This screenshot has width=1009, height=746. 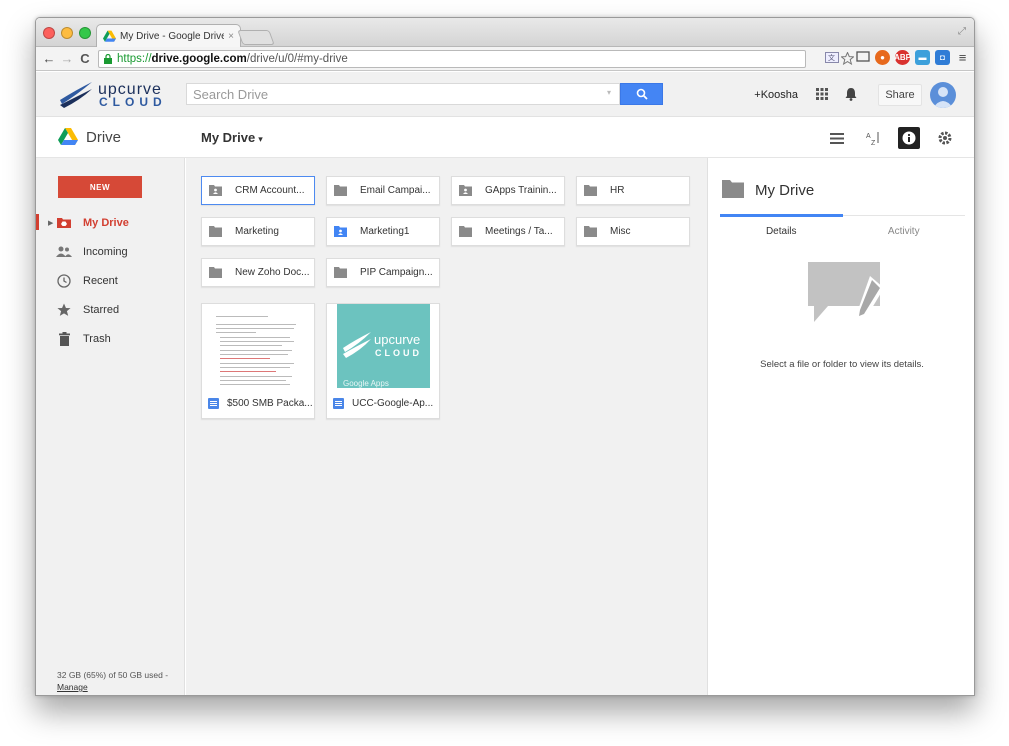 I want to click on sidebar-item-recent: Recent, so click(x=110, y=280).